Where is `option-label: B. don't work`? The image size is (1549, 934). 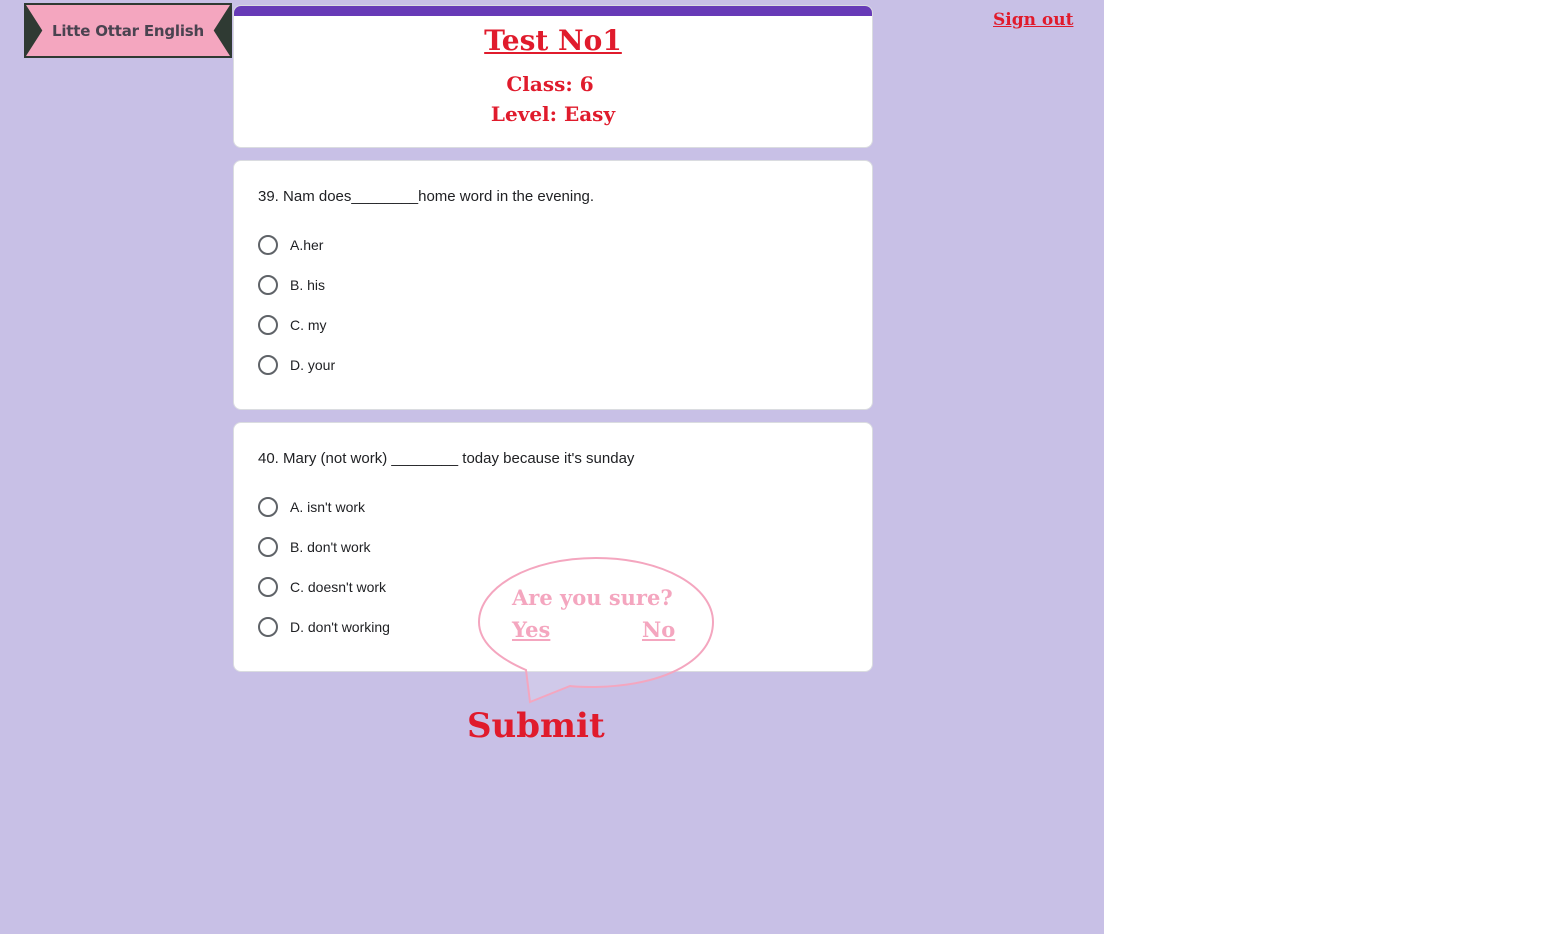
option-label: B. don't work is located at coordinates (330, 547).